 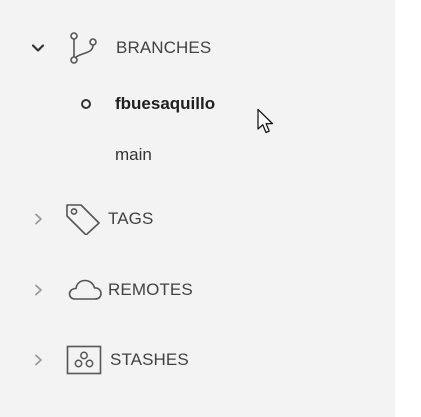 What do you see at coordinates (133, 154) in the screenshot?
I see `branch-label: main` at bounding box center [133, 154].